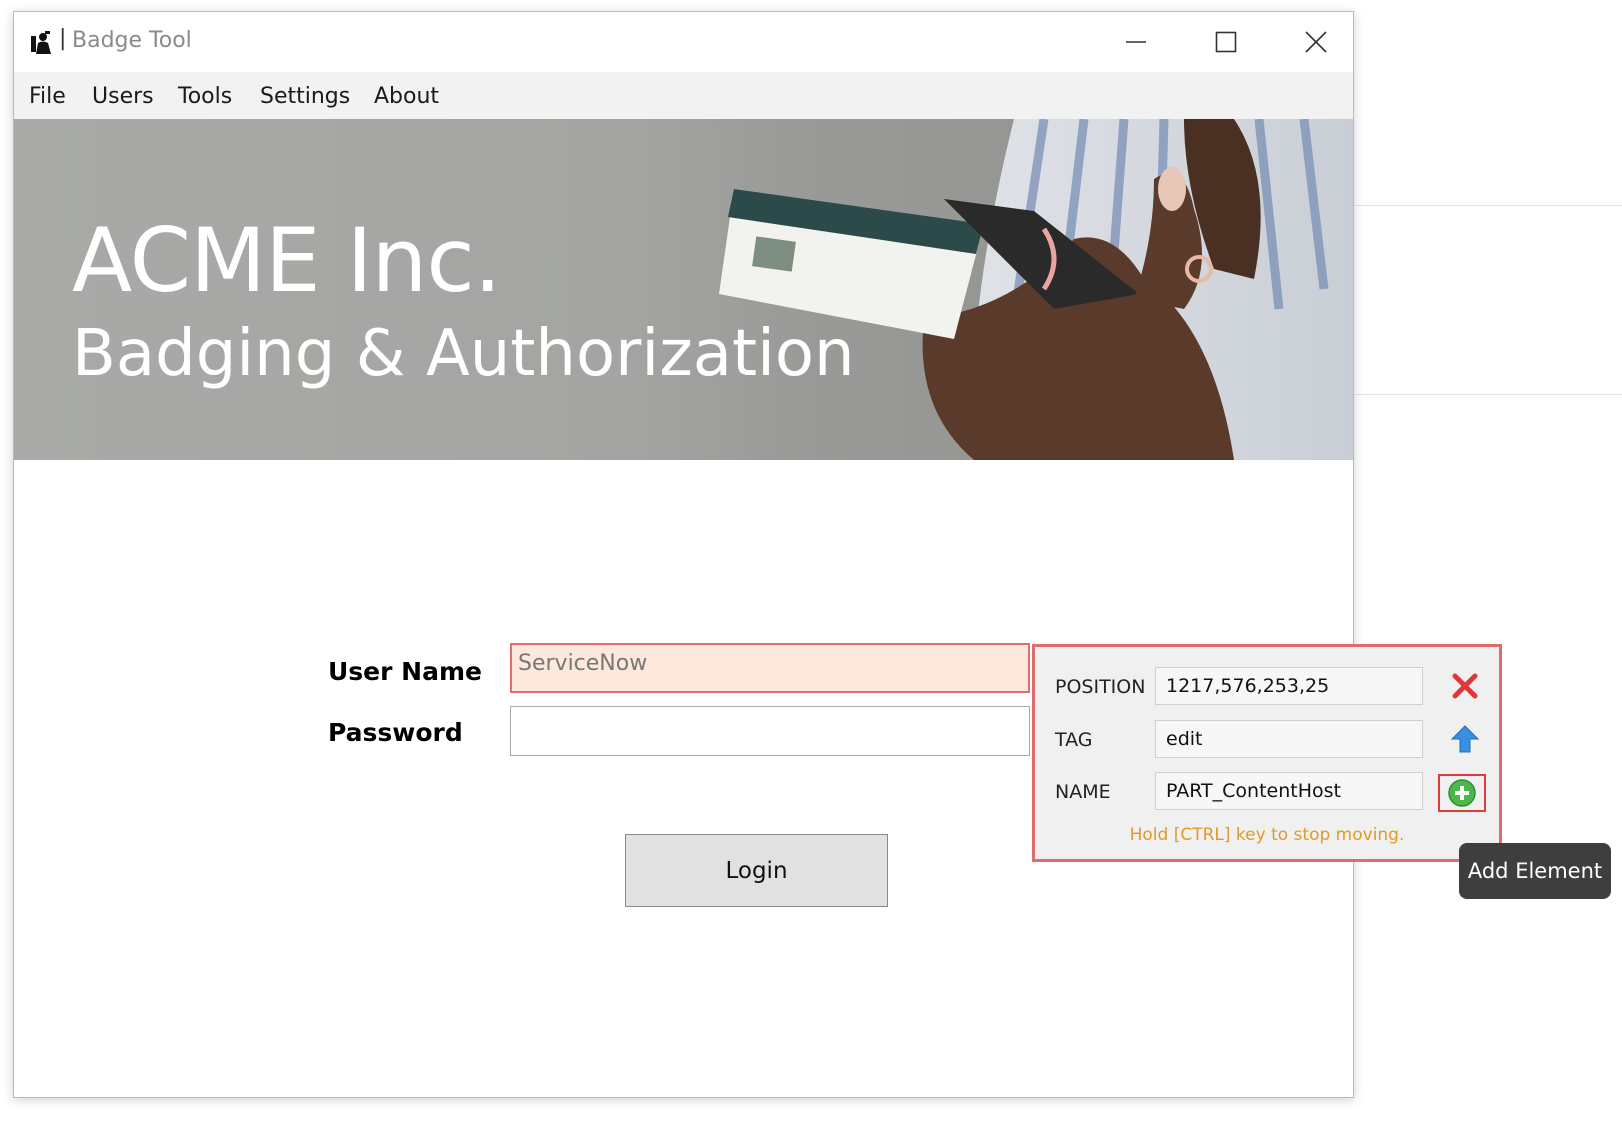  I want to click on green-plus-icon, so click(1462, 793).